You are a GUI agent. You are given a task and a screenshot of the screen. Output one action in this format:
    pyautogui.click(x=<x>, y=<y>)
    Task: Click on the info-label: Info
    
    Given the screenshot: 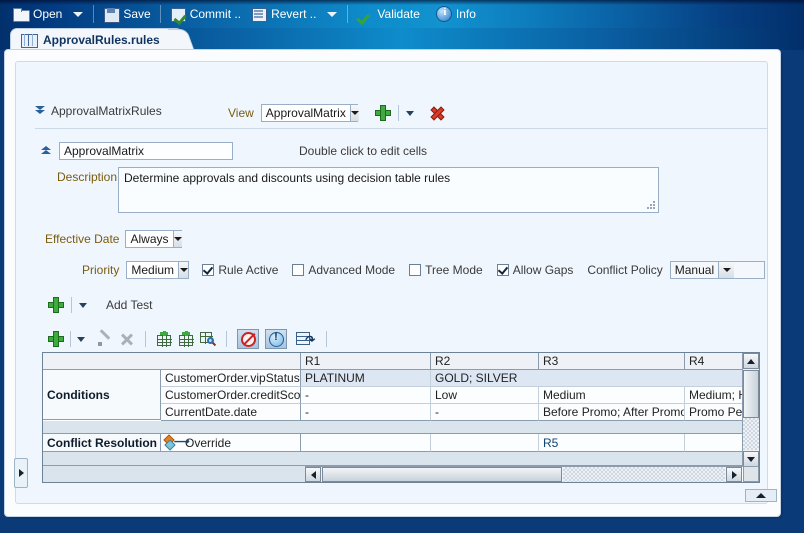 What is the action you would take?
    pyautogui.click(x=465, y=14)
    